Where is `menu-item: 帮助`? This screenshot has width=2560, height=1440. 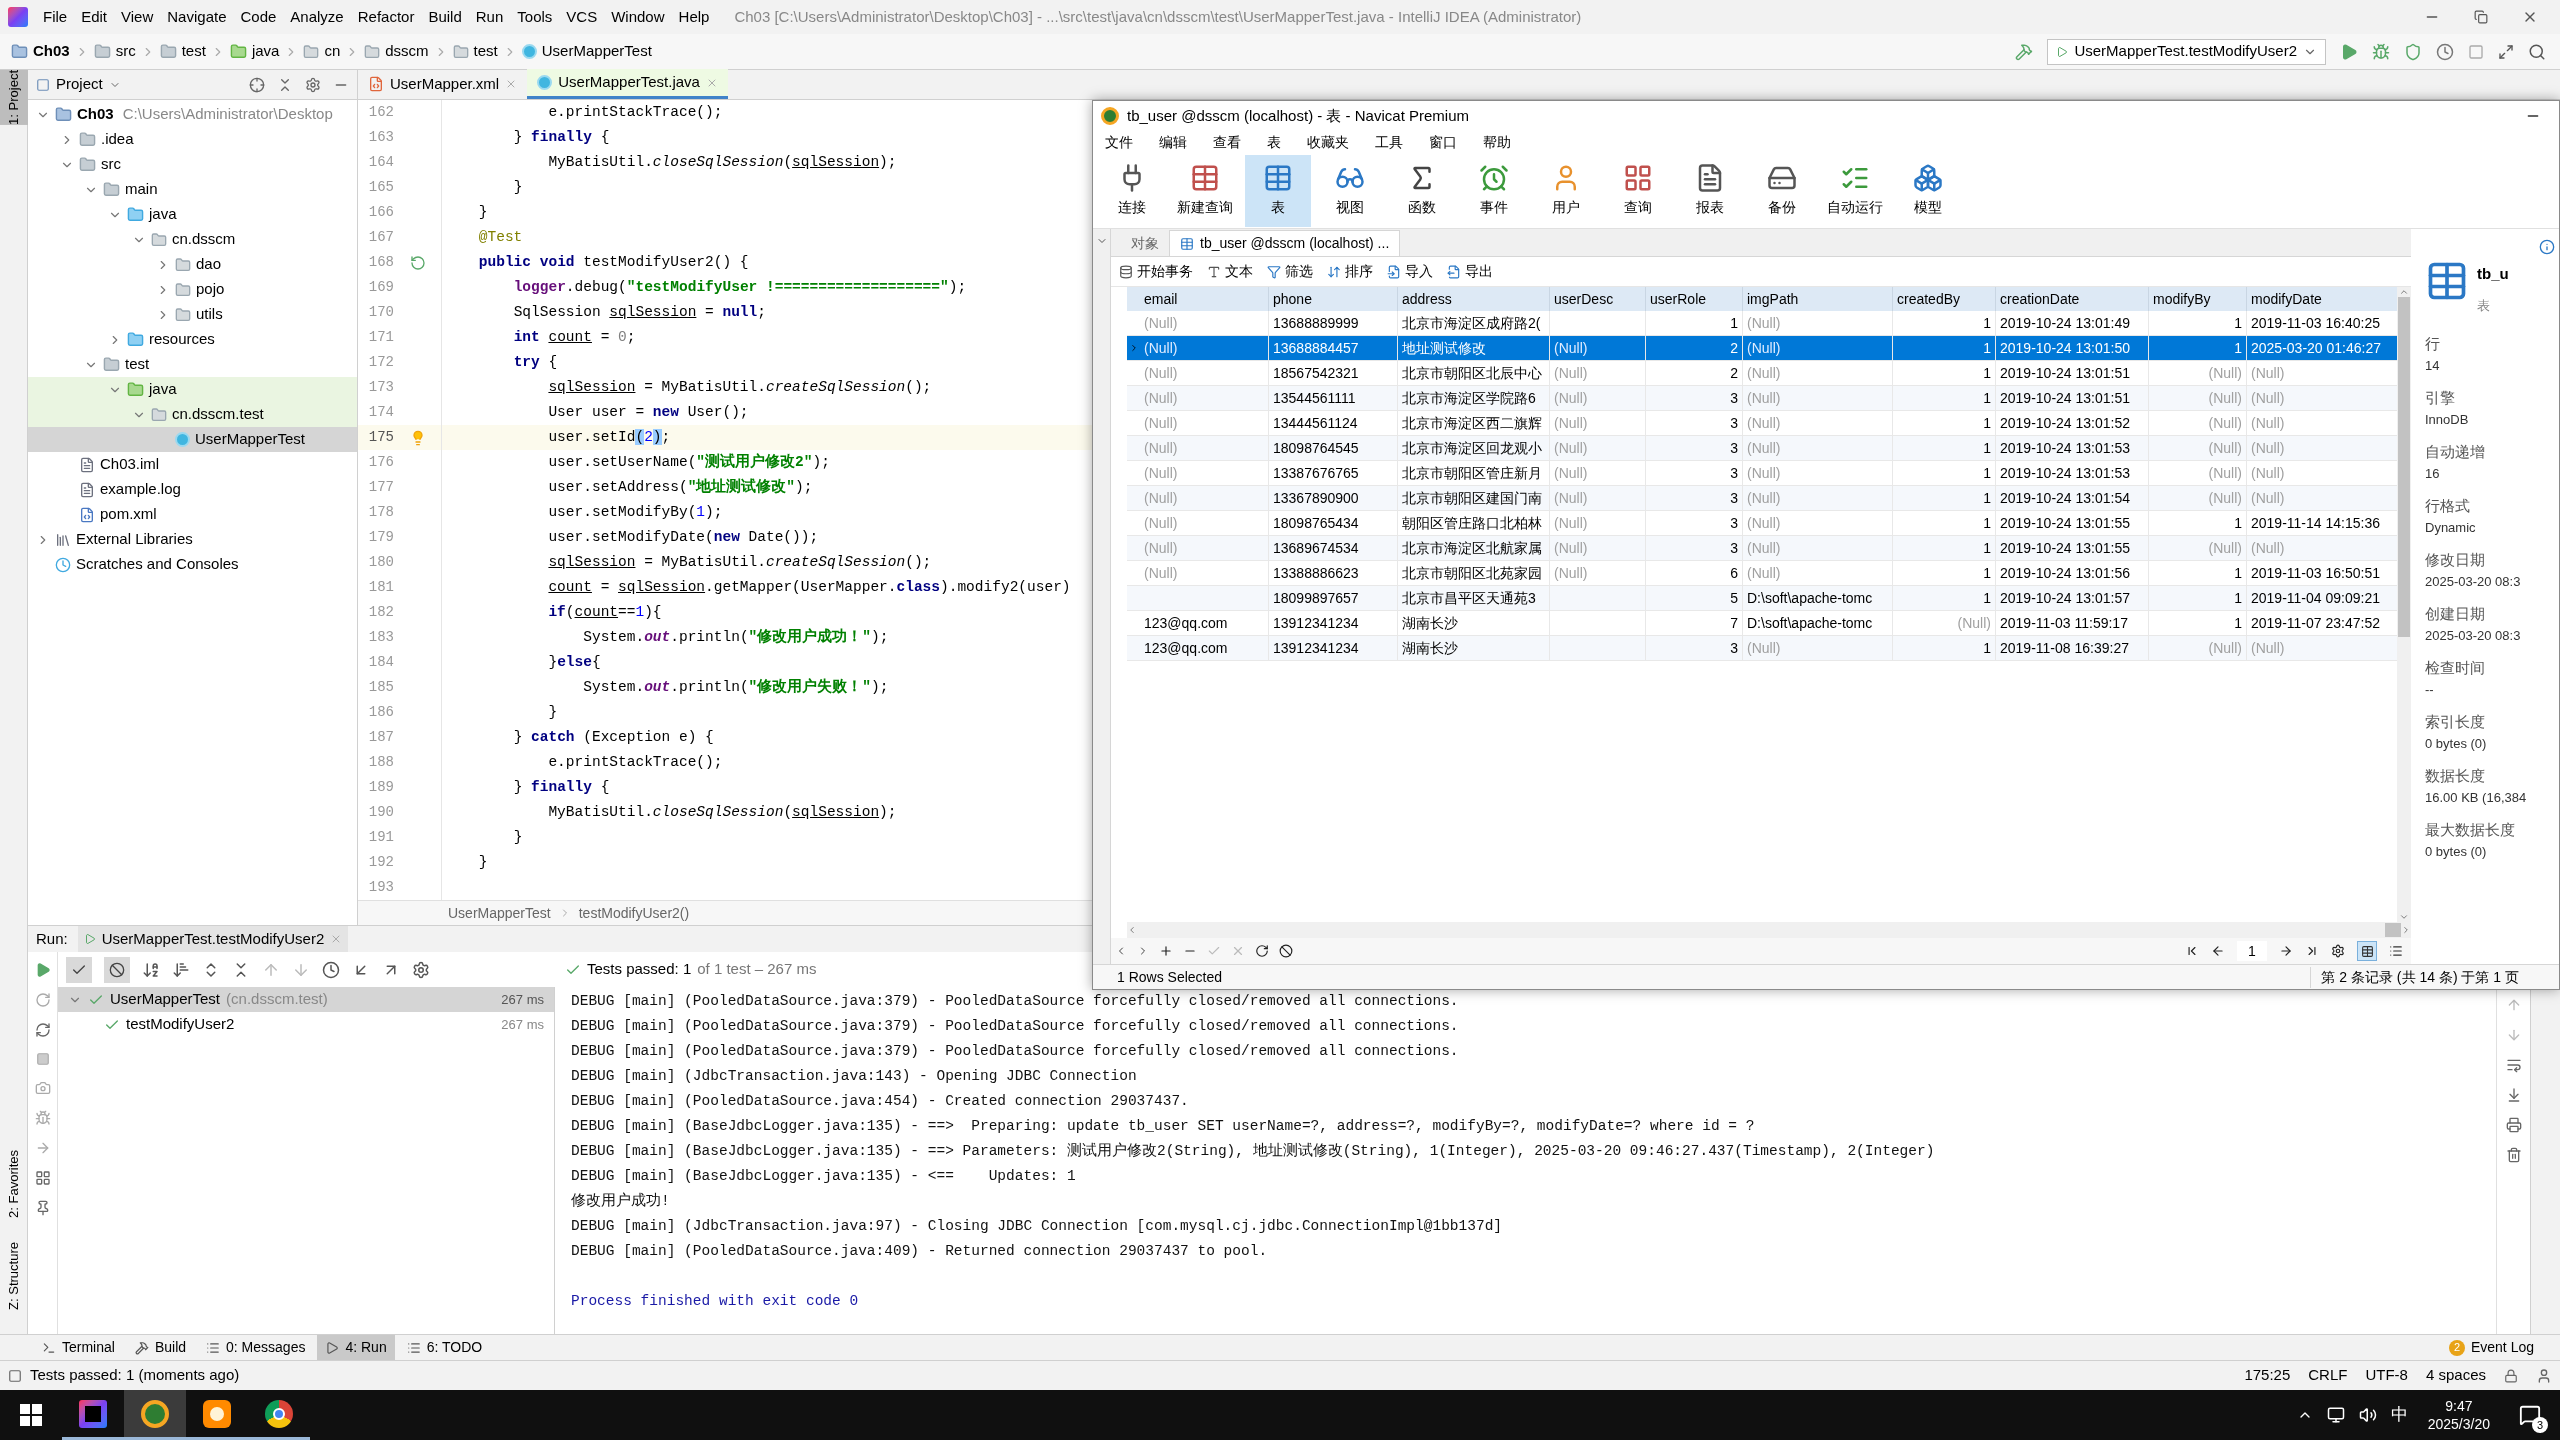
menu-item: 帮助 is located at coordinates (1497, 142).